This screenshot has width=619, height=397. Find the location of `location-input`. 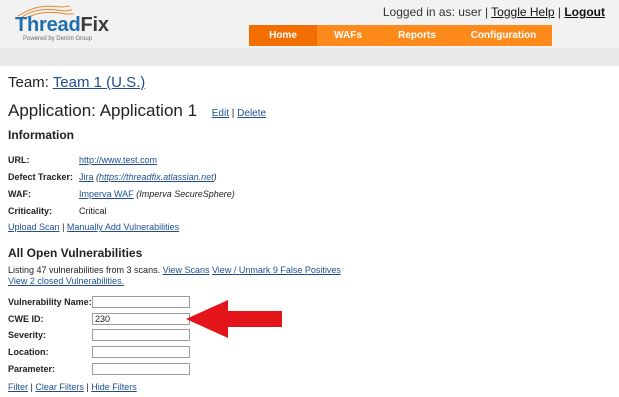

location-input is located at coordinates (141, 352).